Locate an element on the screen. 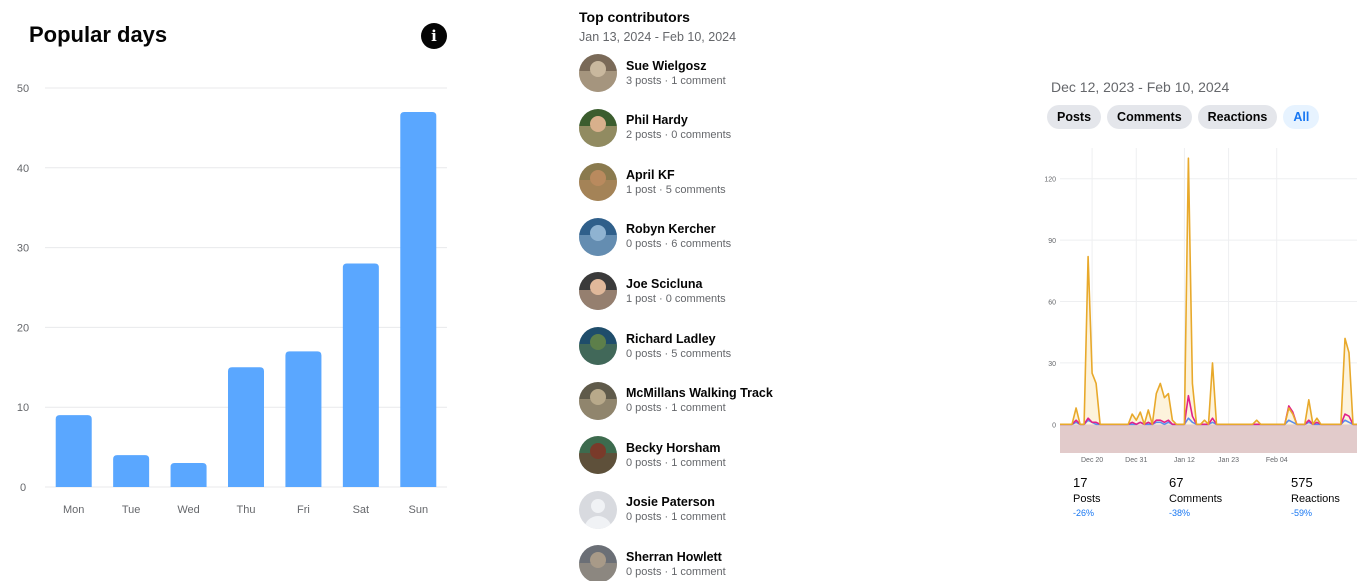 Image resolution: width=1357 pixels, height=581 pixels. filter-tab-reactions: Reactions is located at coordinates (1237, 117).